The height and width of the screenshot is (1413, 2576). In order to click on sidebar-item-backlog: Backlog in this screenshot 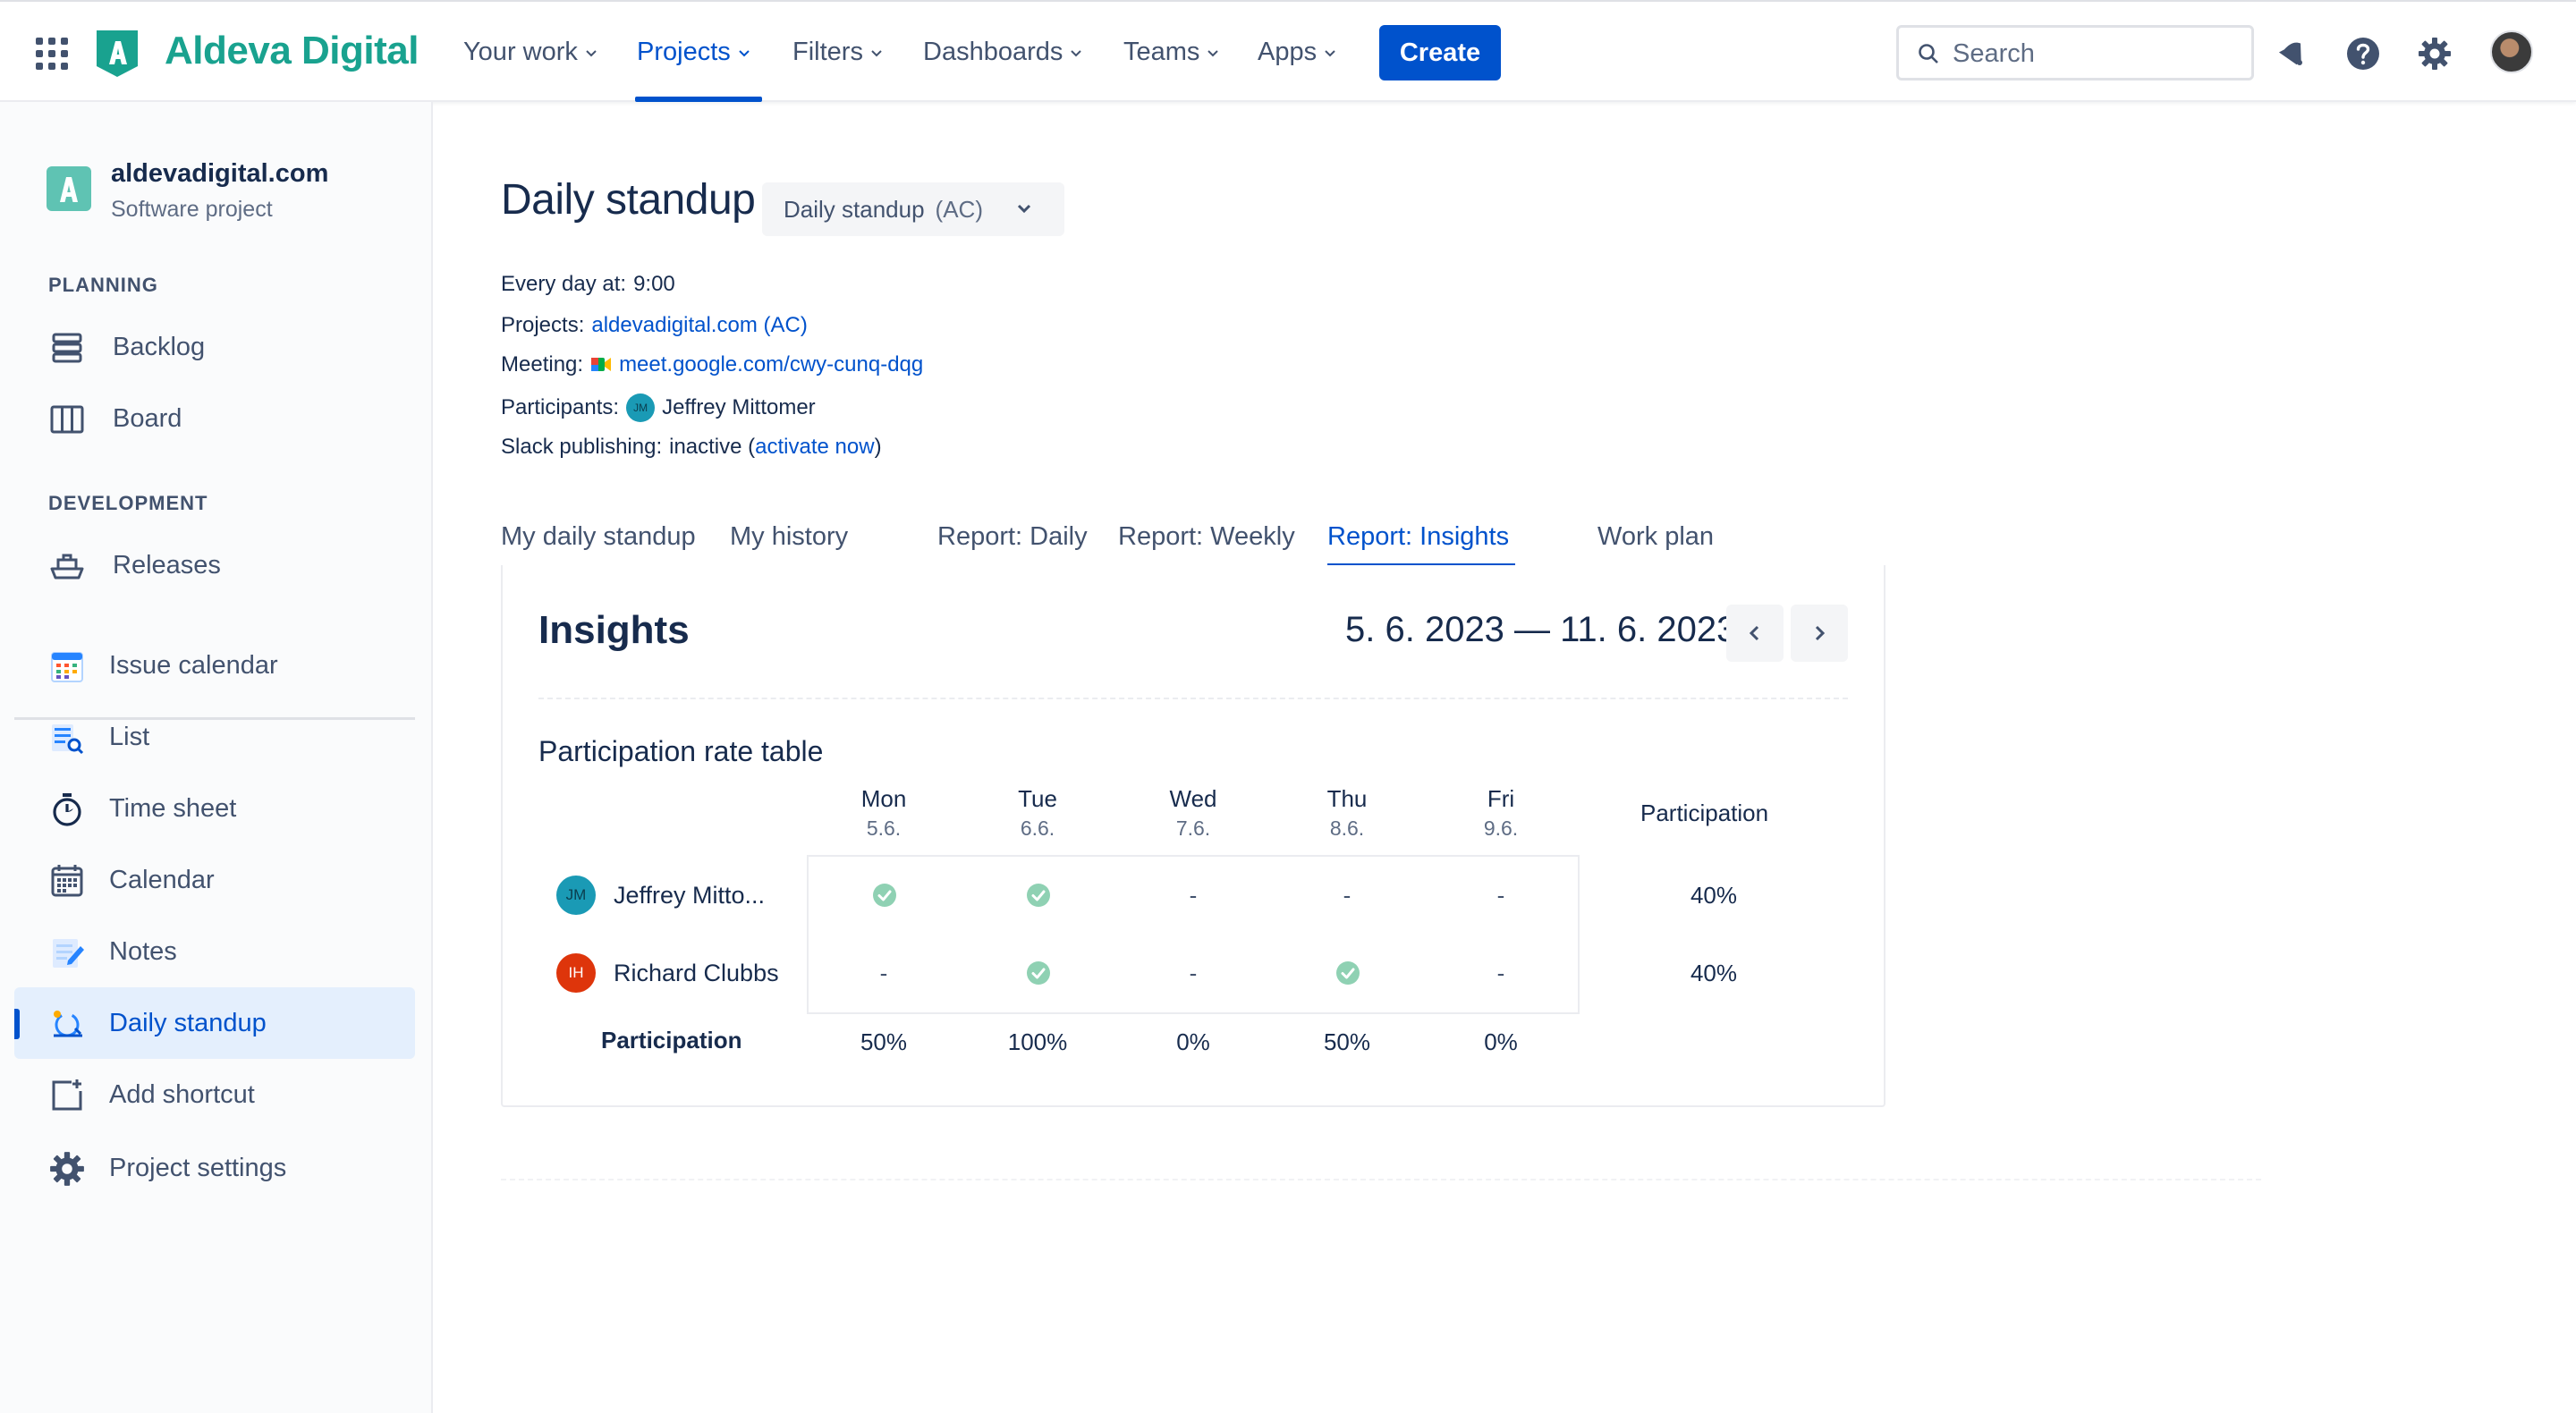, I will do `click(214, 347)`.